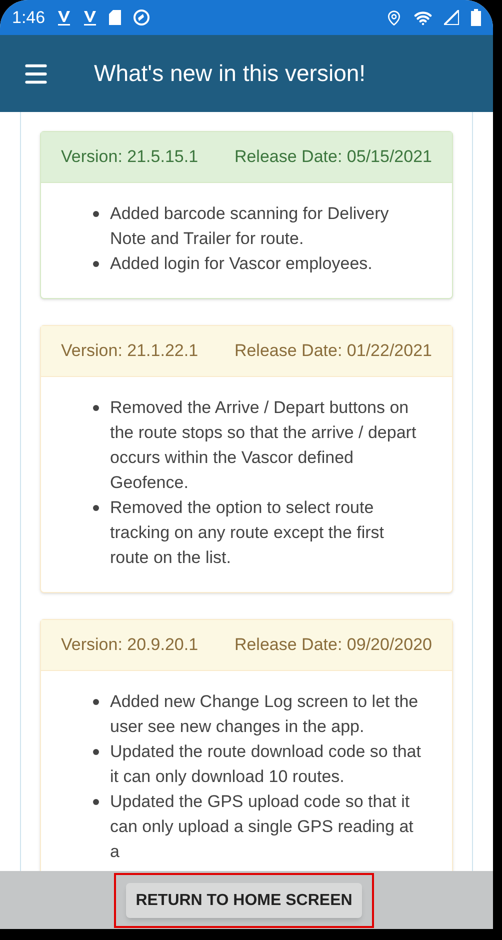 This screenshot has width=502, height=940. What do you see at coordinates (451, 17) in the screenshot?
I see `signal-icon` at bounding box center [451, 17].